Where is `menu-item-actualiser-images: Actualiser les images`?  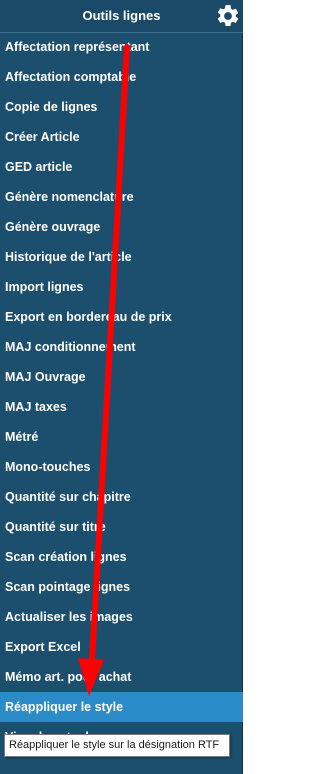
menu-item-actualiser-images: Actualiser les images is located at coordinates (121, 617).